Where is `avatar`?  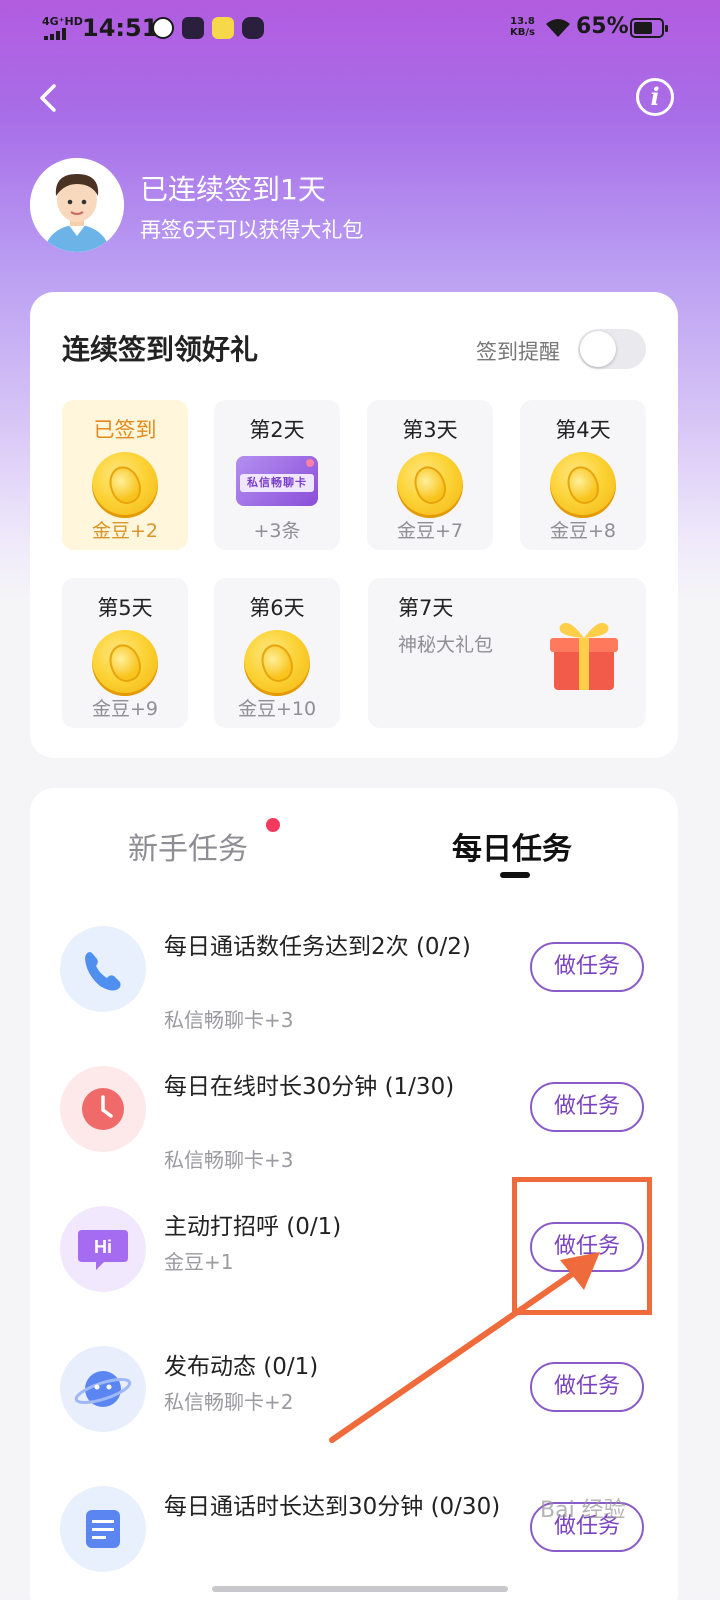 avatar is located at coordinates (77, 205).